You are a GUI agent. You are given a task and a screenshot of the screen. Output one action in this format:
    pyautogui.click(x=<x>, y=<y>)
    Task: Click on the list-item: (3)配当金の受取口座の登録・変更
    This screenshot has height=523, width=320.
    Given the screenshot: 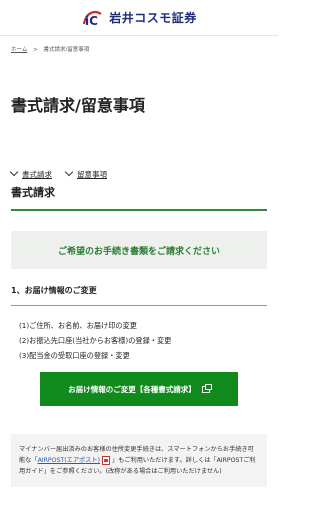 What is the action you would take?
    pyautogui.click(x=74, y=355)
    